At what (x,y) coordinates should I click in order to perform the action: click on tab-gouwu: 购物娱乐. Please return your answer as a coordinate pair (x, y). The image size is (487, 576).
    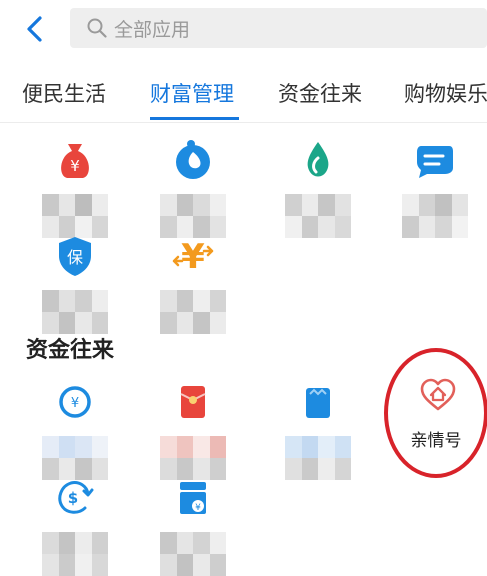
    Looking at the image, I should click on (445, 93).